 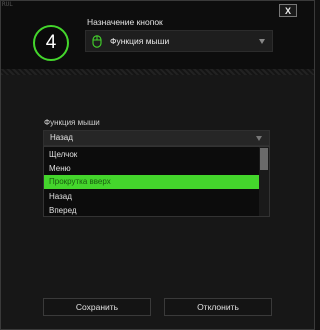 I want to click on button-number-badge: 4, so click(x=51, y=43).